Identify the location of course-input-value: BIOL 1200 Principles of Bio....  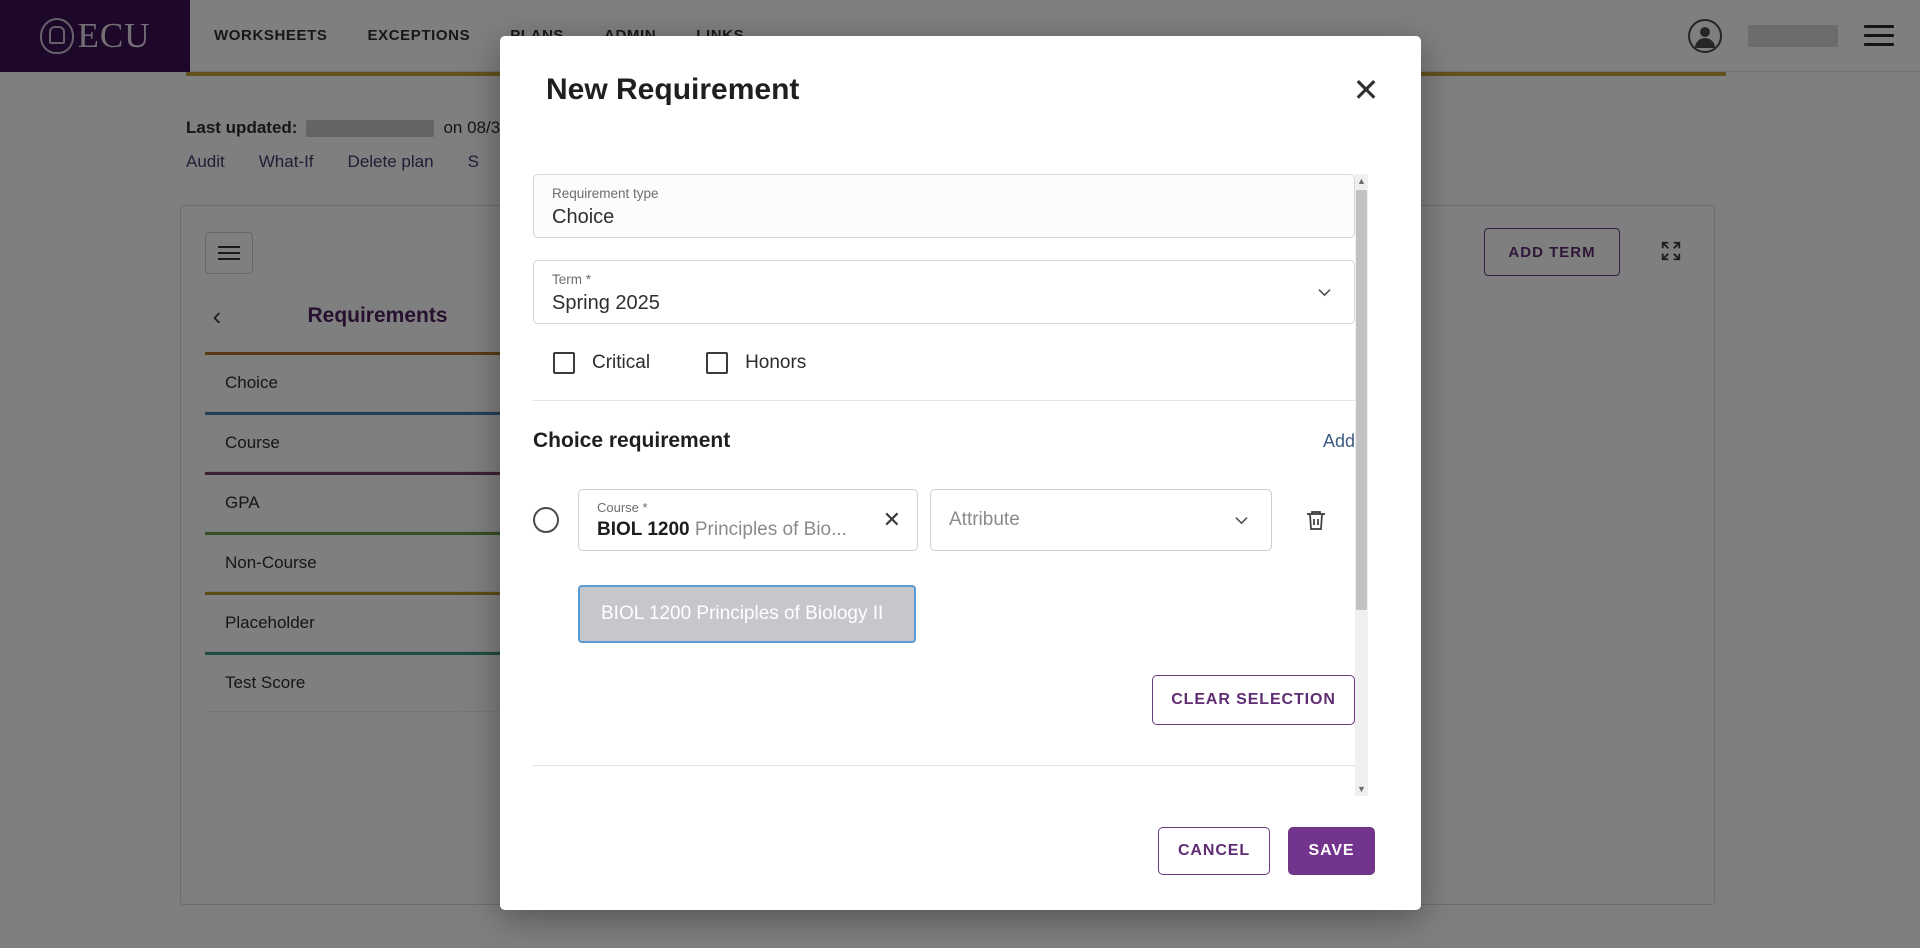
(735, 529).